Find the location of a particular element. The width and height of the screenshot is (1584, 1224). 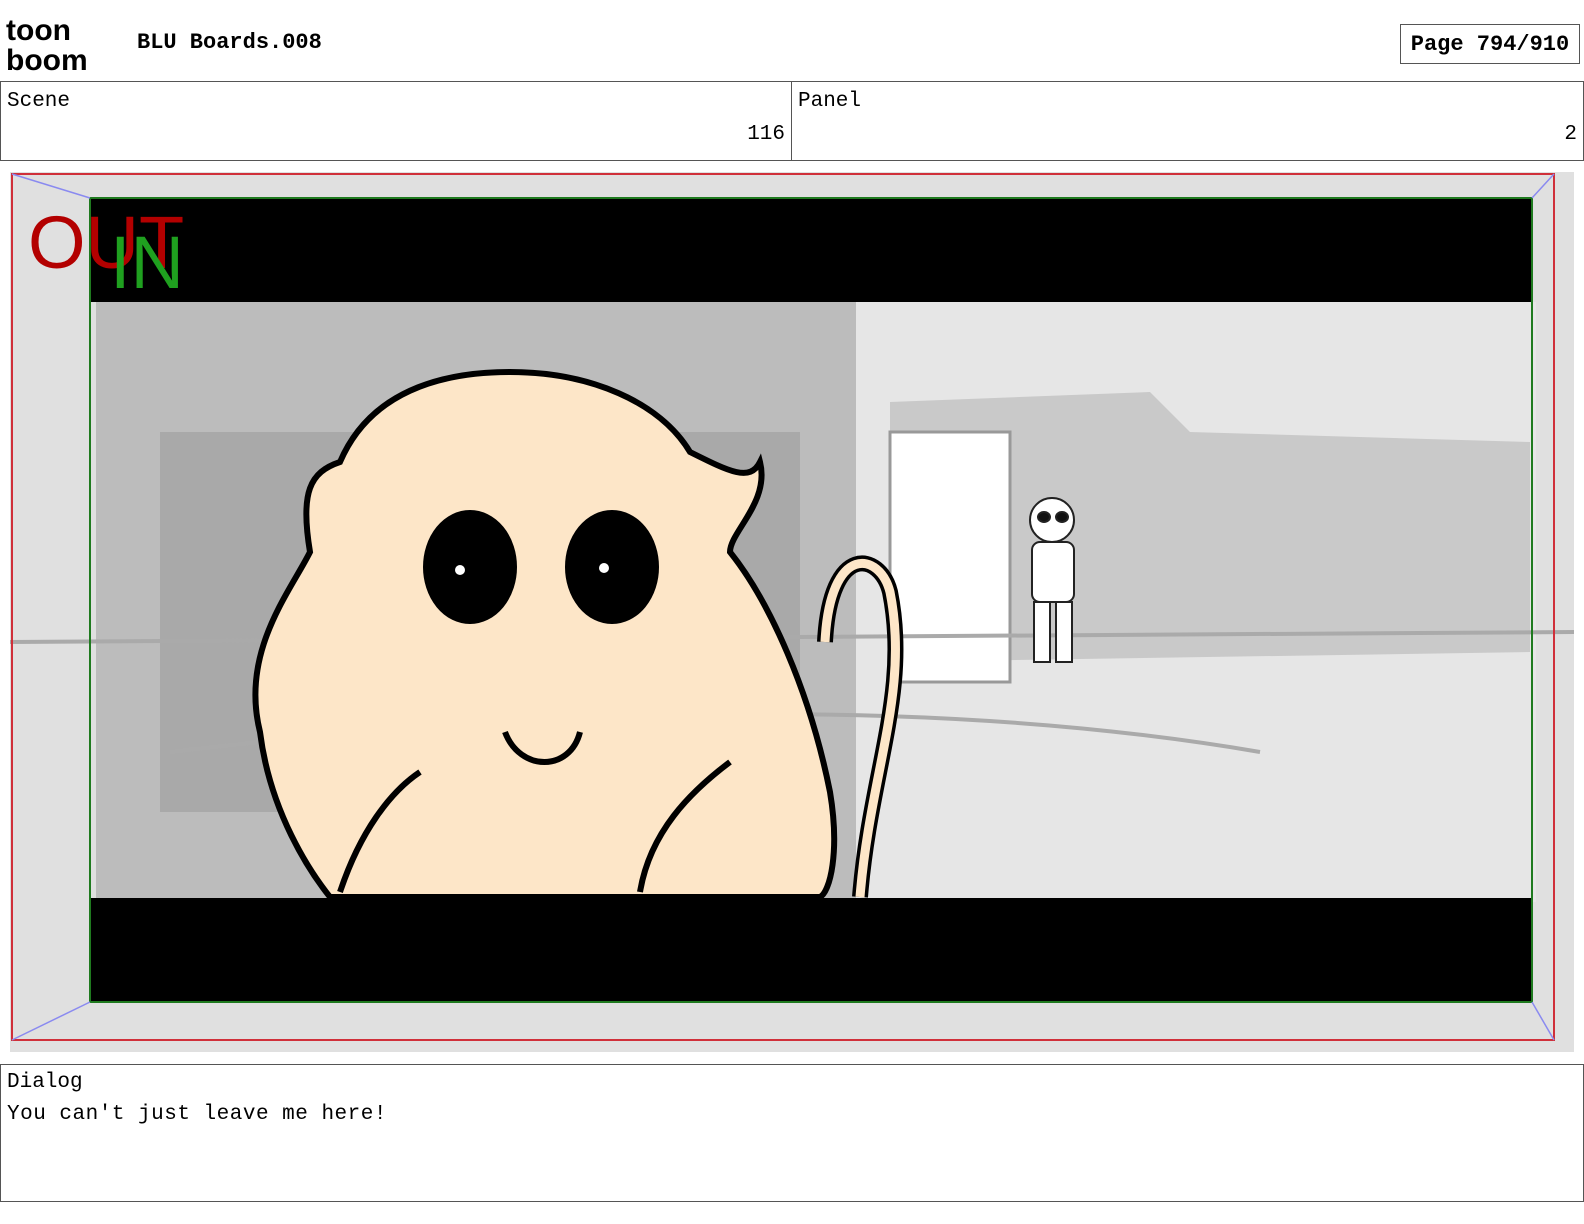

letterbox-top is located at coordinates (811, 250).